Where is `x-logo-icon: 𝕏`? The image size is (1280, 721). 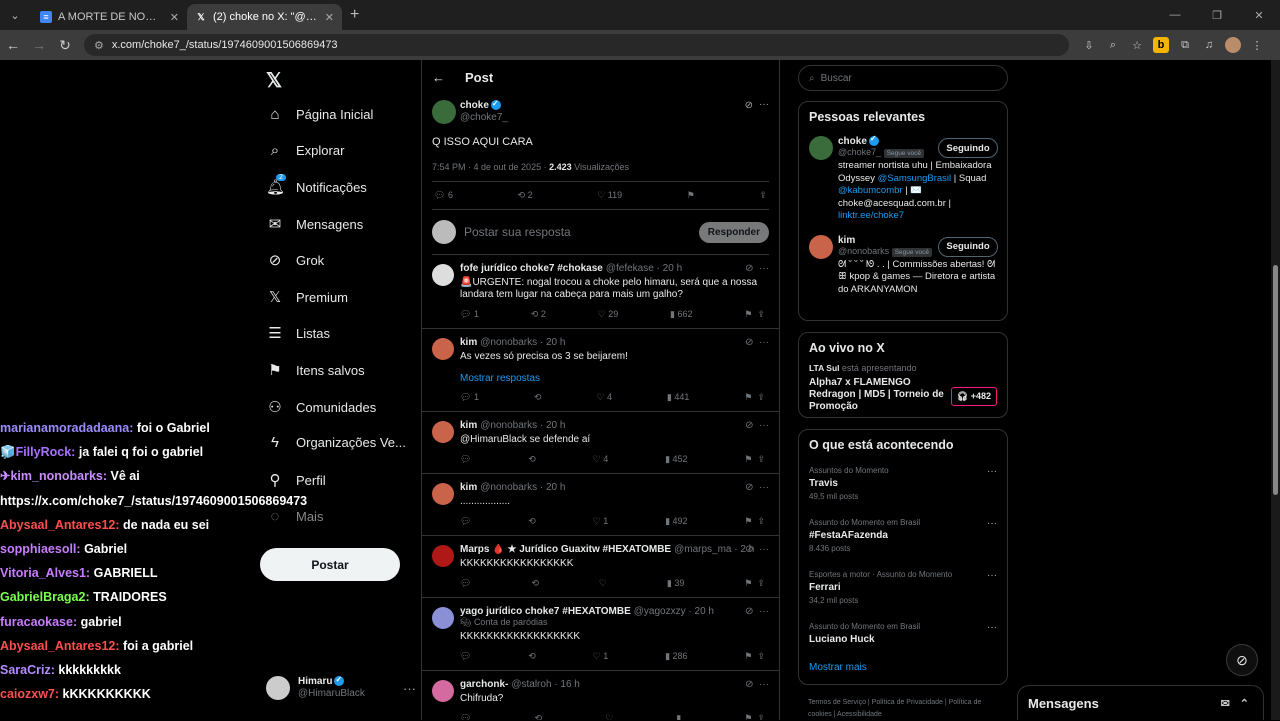
x-logo-icon: 𝕏 is located at coordinates (274, 80).